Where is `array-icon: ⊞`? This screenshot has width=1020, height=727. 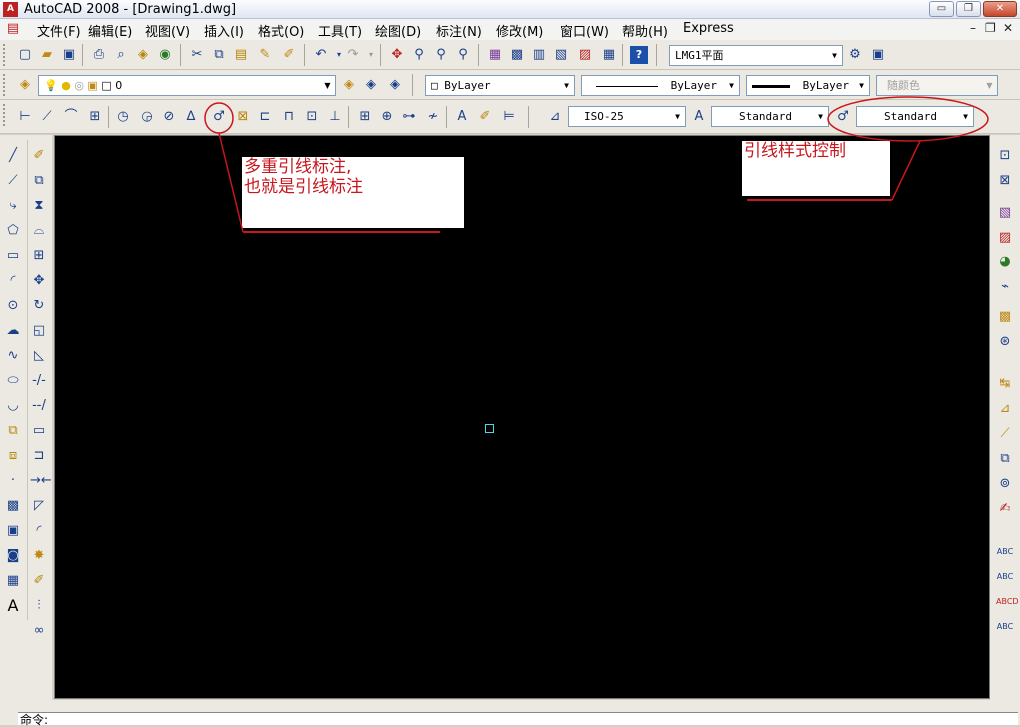 array-icon: ⊞ is located at coordinates (39, 256).